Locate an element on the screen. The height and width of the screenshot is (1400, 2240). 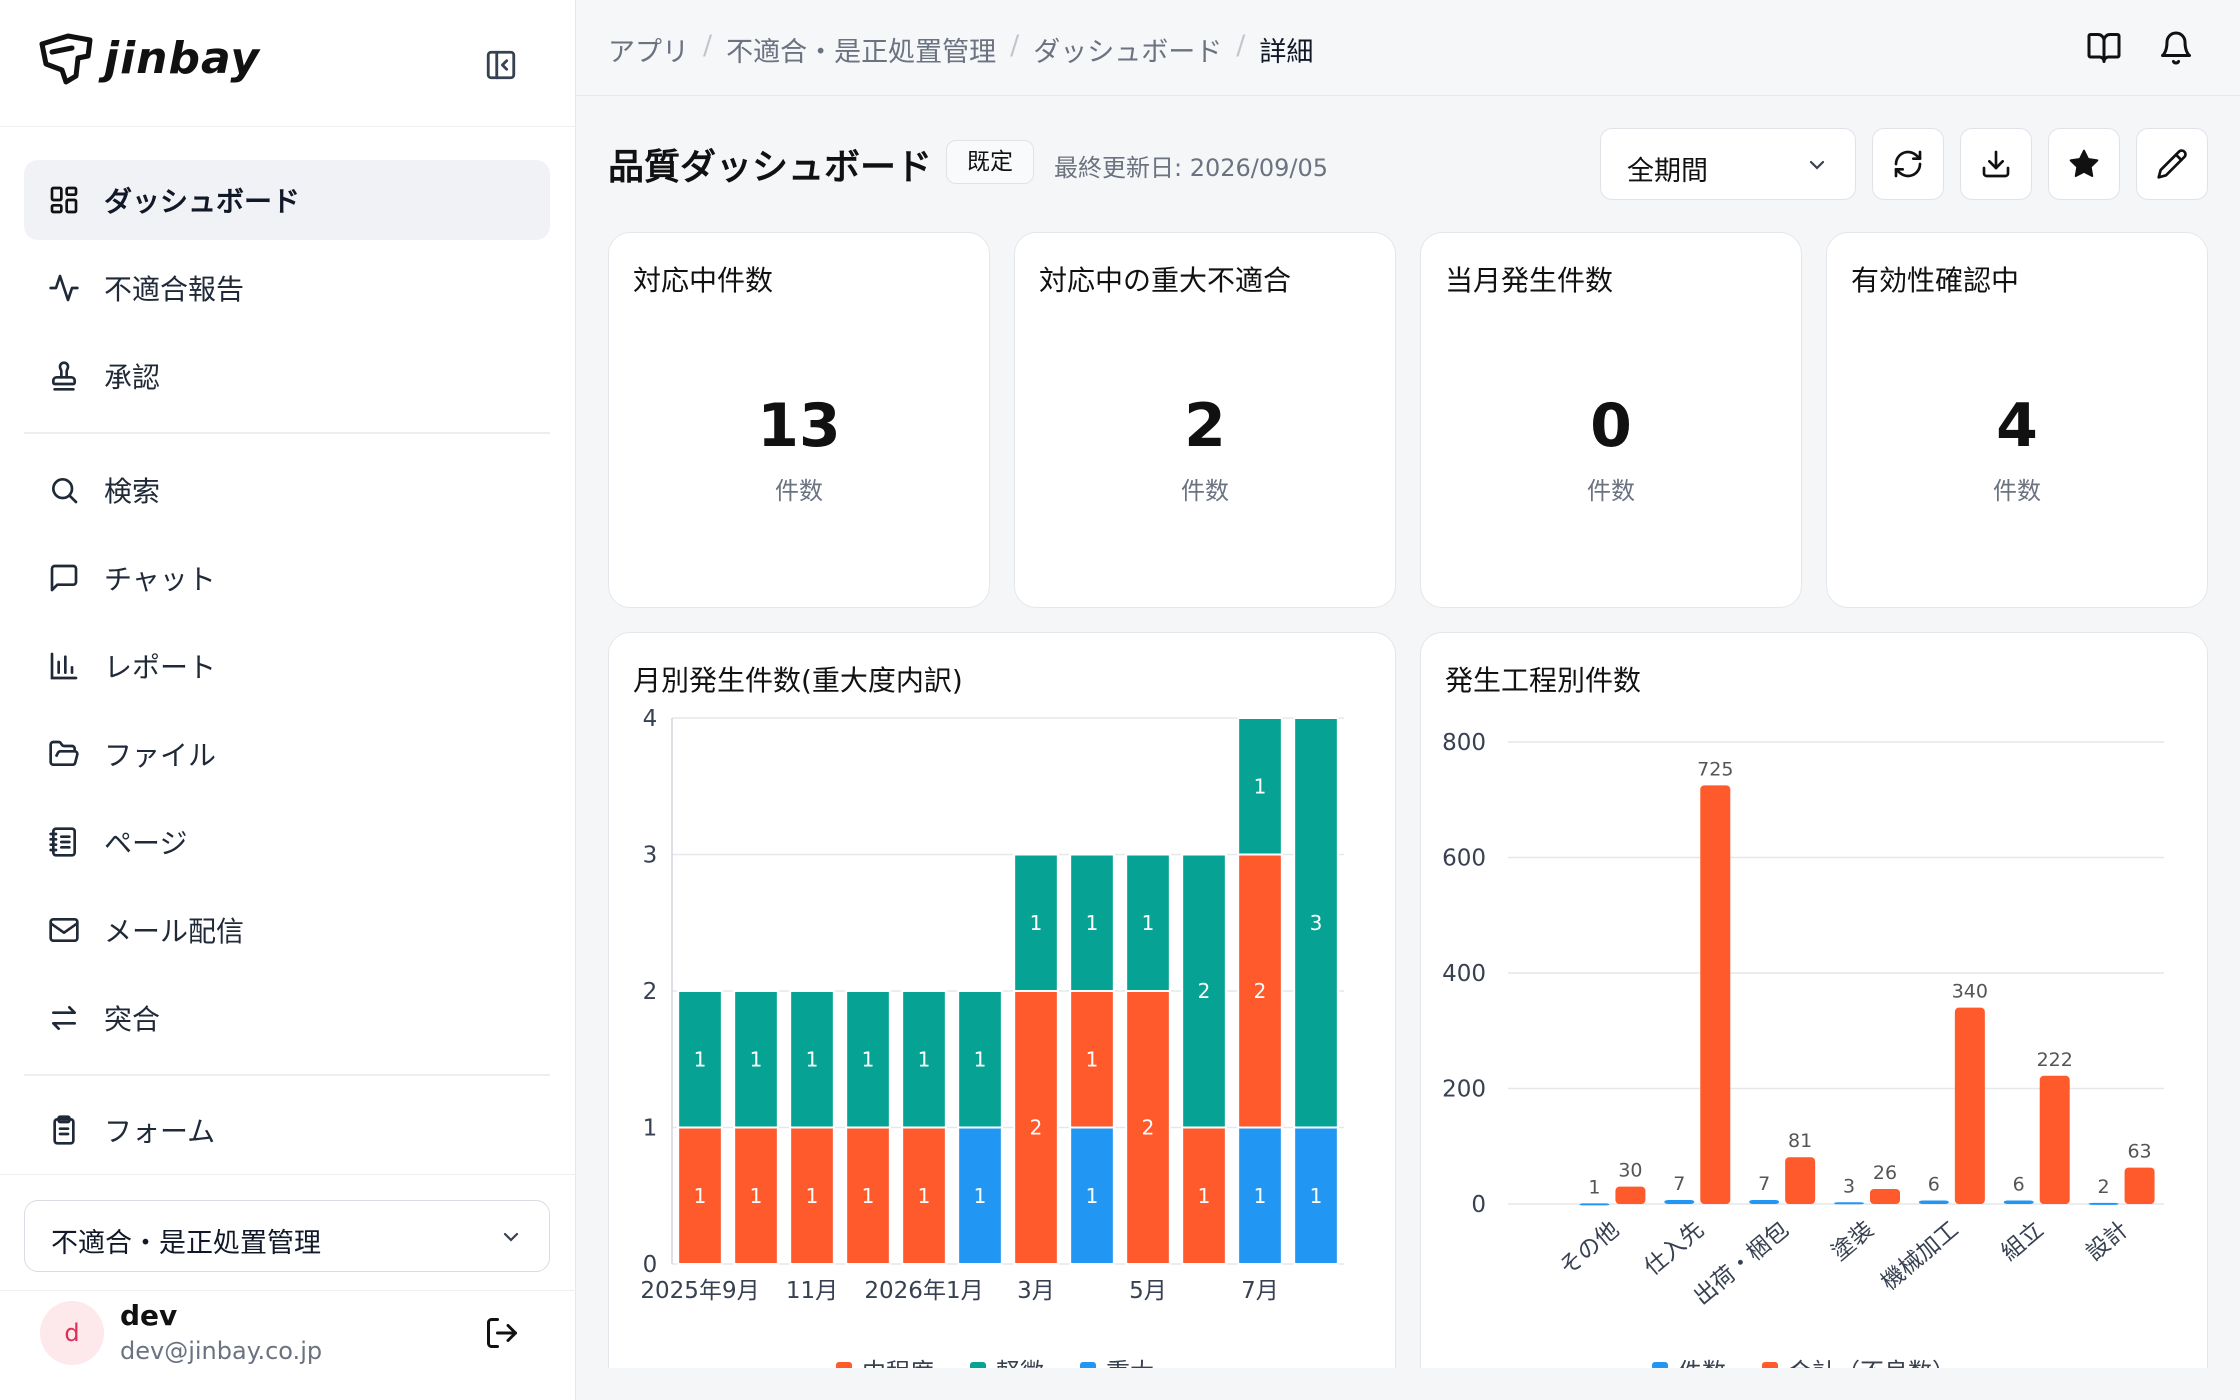
book-icon is located at coordinates (2104, 48).